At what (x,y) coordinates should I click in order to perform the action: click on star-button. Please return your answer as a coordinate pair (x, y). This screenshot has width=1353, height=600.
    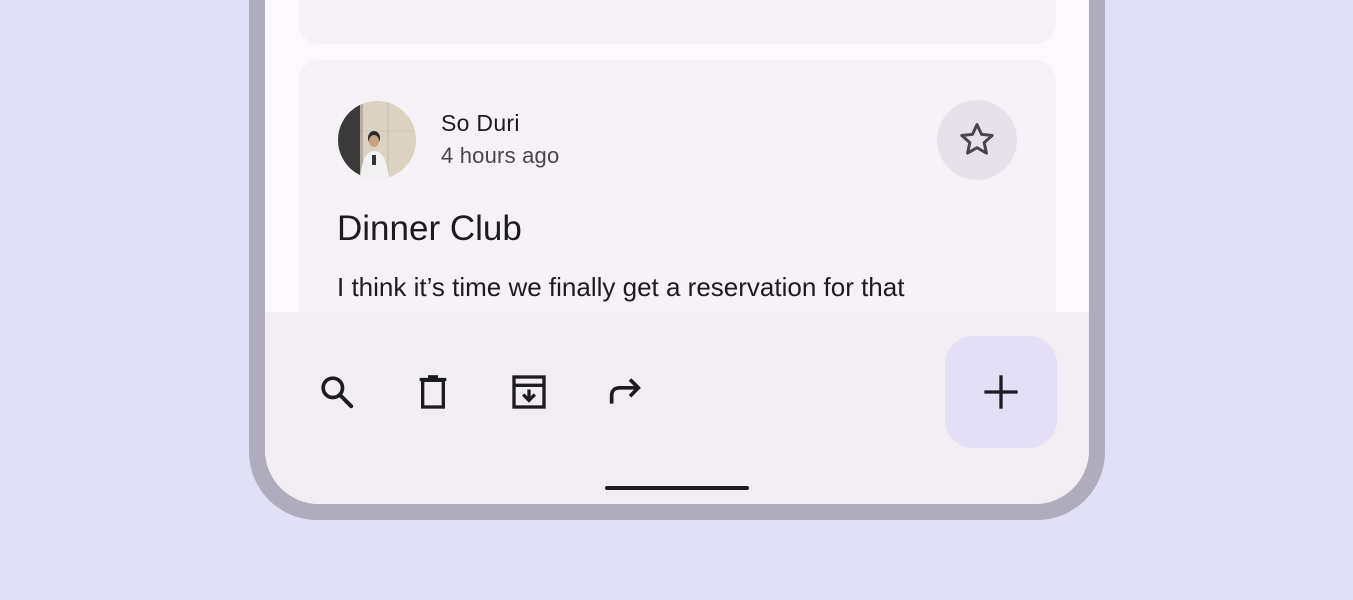
    Looking at the image, I should click on (977, 140).